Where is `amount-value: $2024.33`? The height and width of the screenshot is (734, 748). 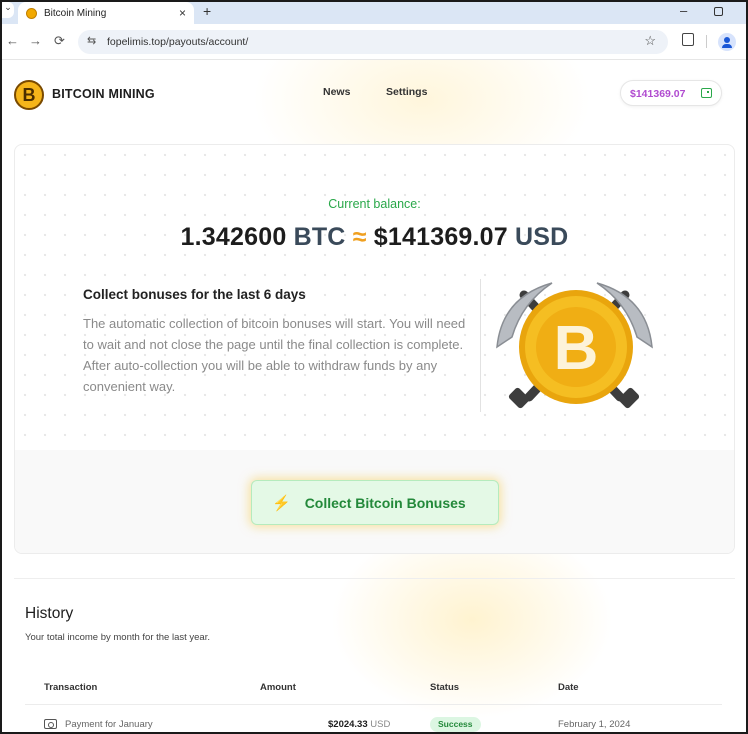 amount-value: $2024.33 is located at coordinates (348, 724).